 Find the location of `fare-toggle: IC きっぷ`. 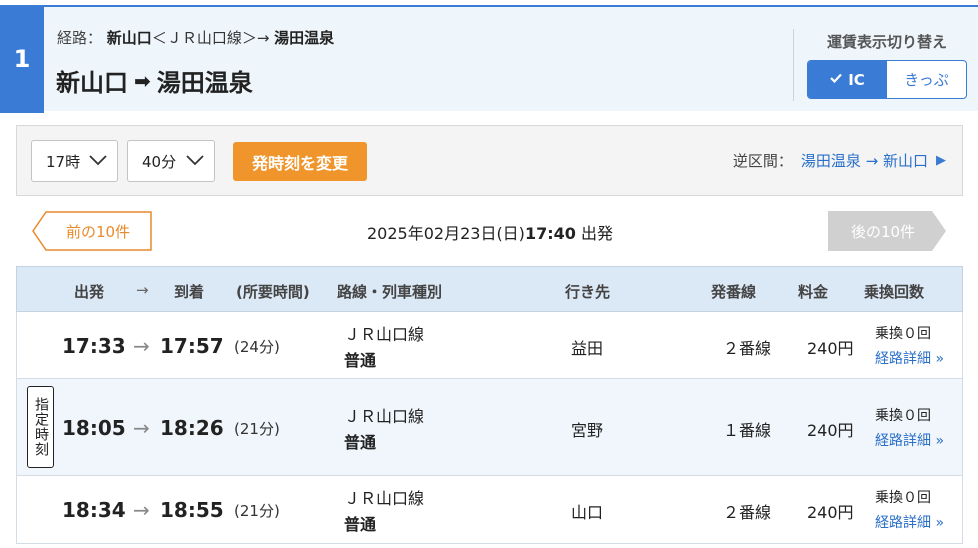

fare-toggle: IC きっぷ is located at coordinates (887, 79).